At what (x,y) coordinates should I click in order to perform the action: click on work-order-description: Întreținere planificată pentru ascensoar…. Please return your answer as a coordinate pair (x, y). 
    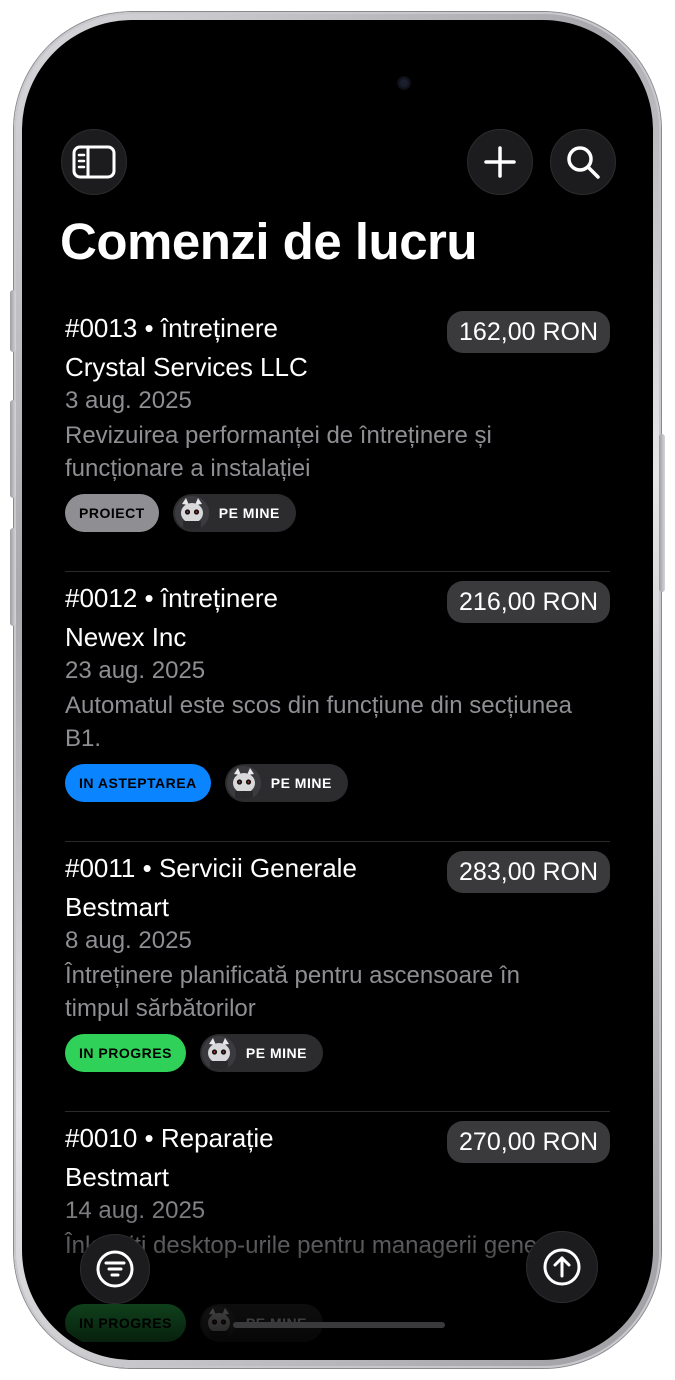
    Looking at the image, I should click on (292, 992).